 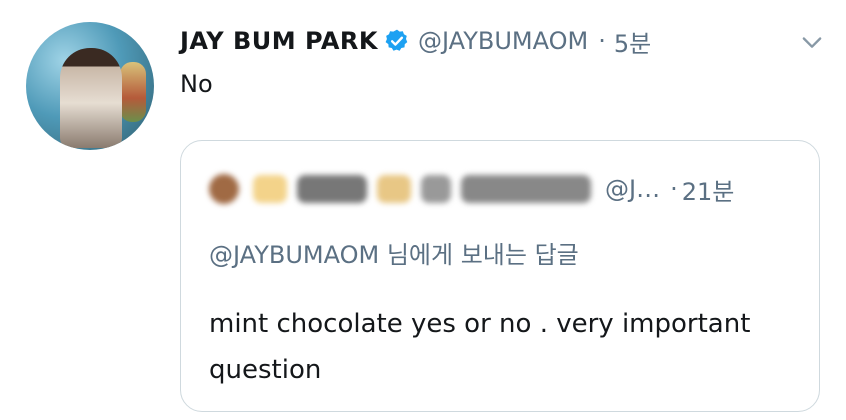 I want to click on chevron-down-icon, so click(x=812, y=42).